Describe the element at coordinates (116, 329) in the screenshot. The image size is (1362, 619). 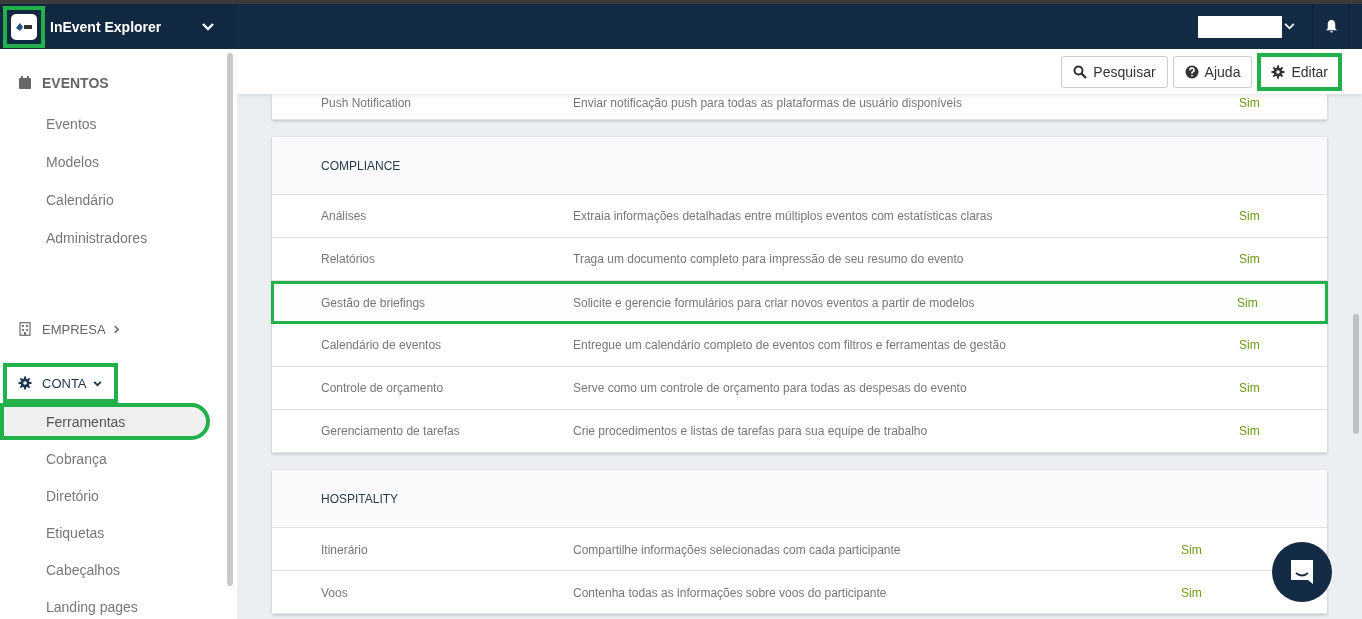
I see `chevron-right-icon` at that location.